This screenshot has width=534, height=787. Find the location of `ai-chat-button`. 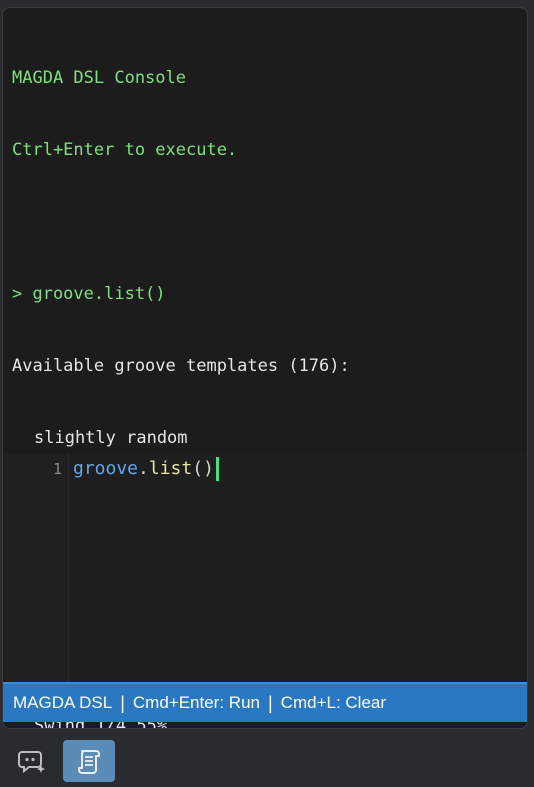

ai-chat-button is located at coordinates (32, 761).